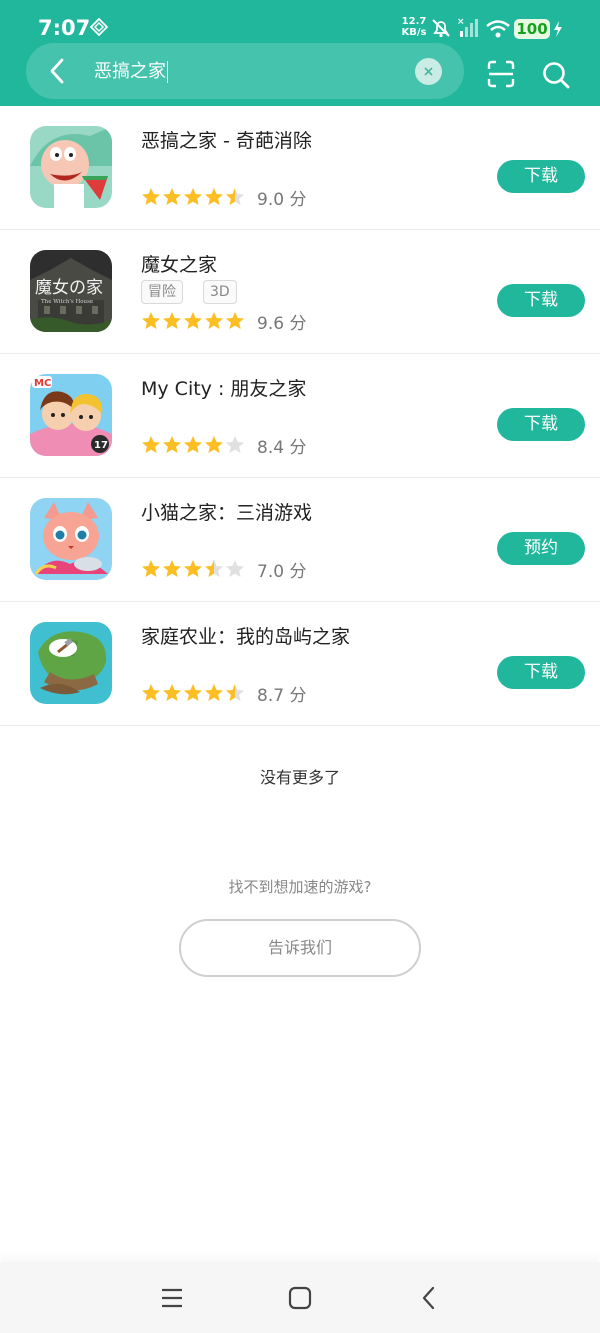  What do you see at coordinates (429, 1298) in the screenshot?
I see `back-icon` at bounding box center [429, 1298].